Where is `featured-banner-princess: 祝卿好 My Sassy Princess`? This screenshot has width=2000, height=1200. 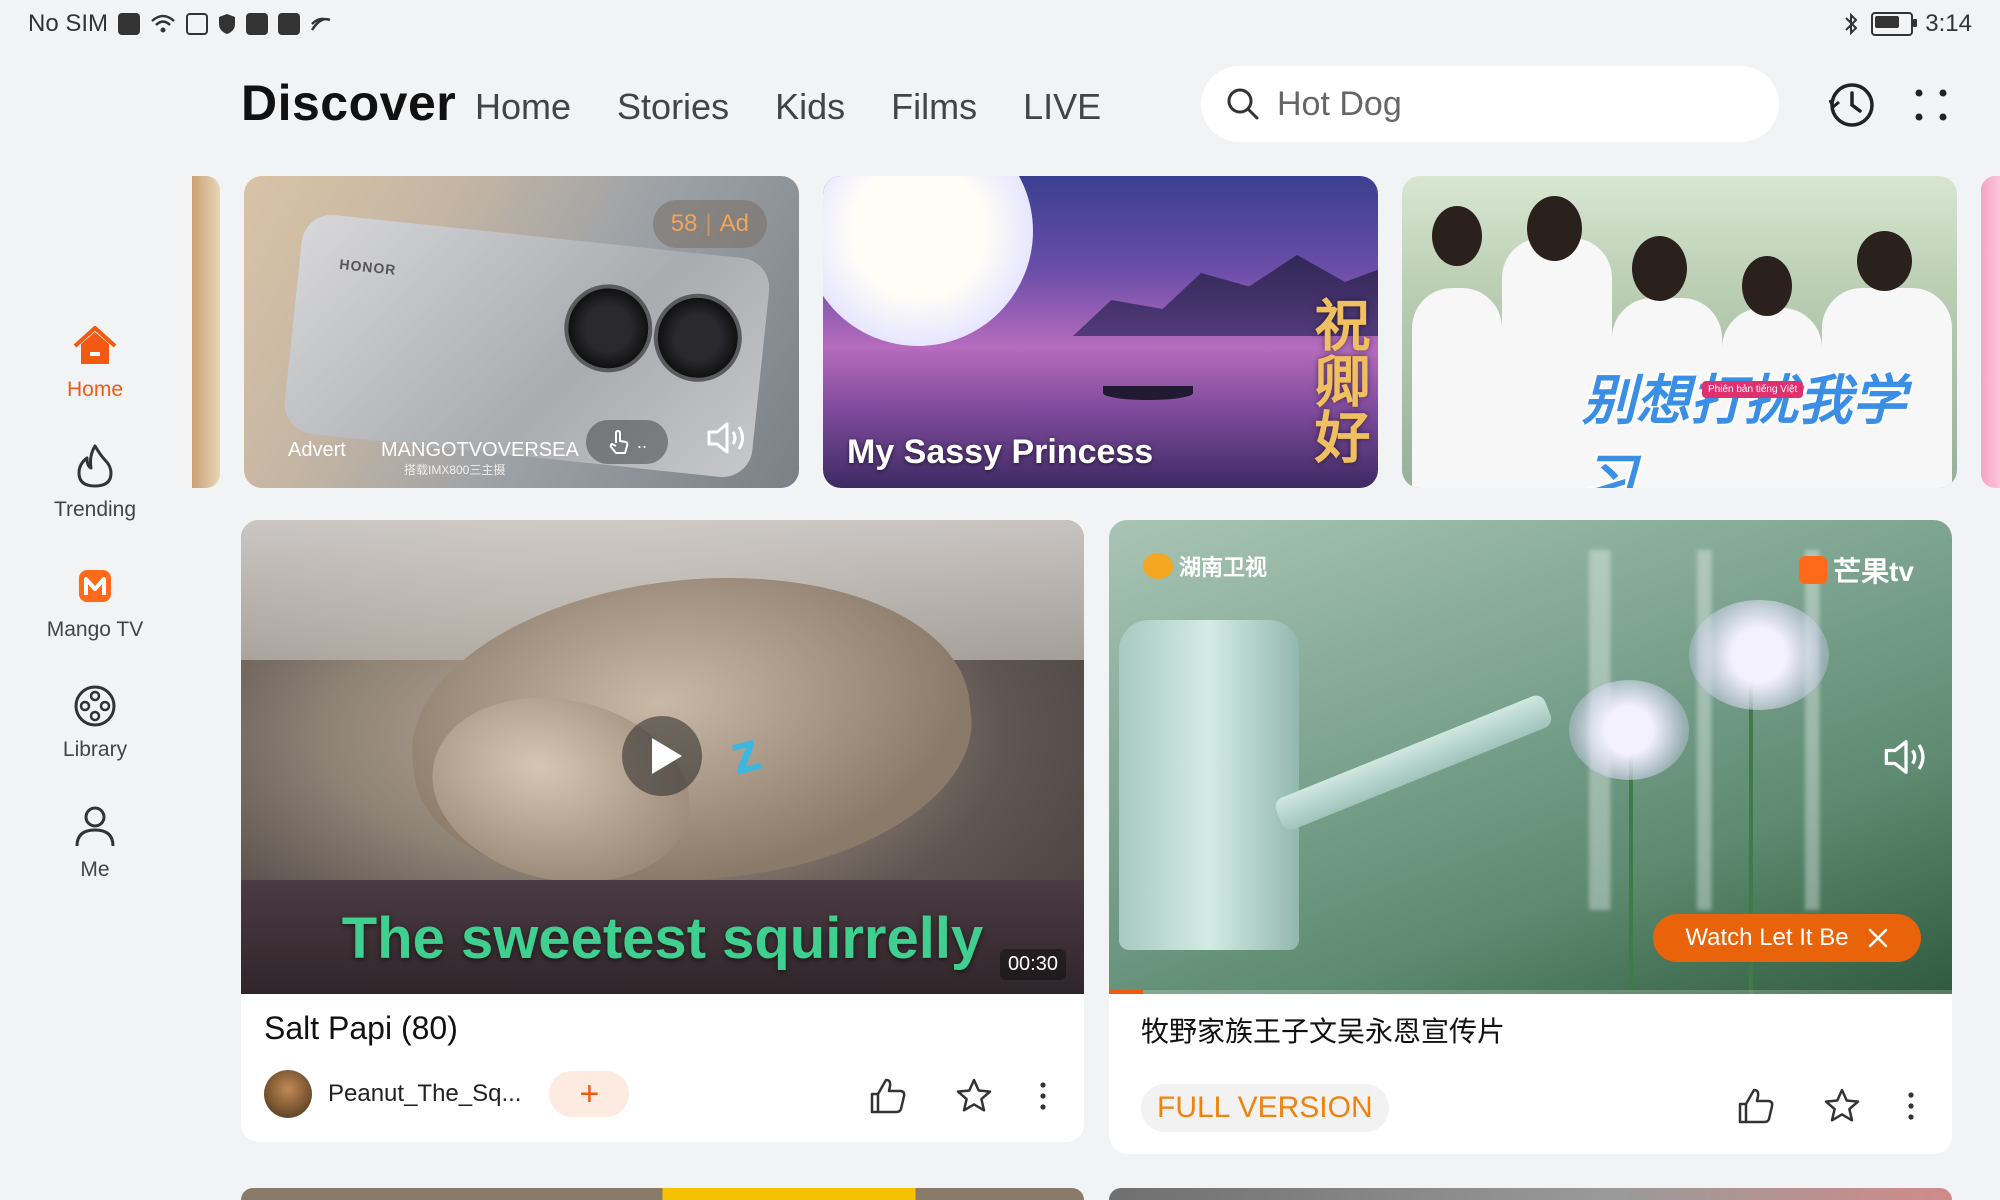 featured-banner-princess: 祝卿好 My Sassy Princess is located at coordinates (1100, 332).